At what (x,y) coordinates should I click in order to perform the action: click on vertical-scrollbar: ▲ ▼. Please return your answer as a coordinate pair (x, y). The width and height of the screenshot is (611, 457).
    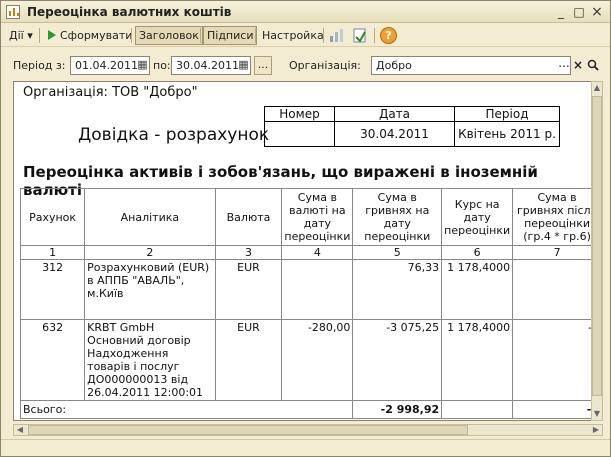
    Looking at the image, I should click on (597, 251).